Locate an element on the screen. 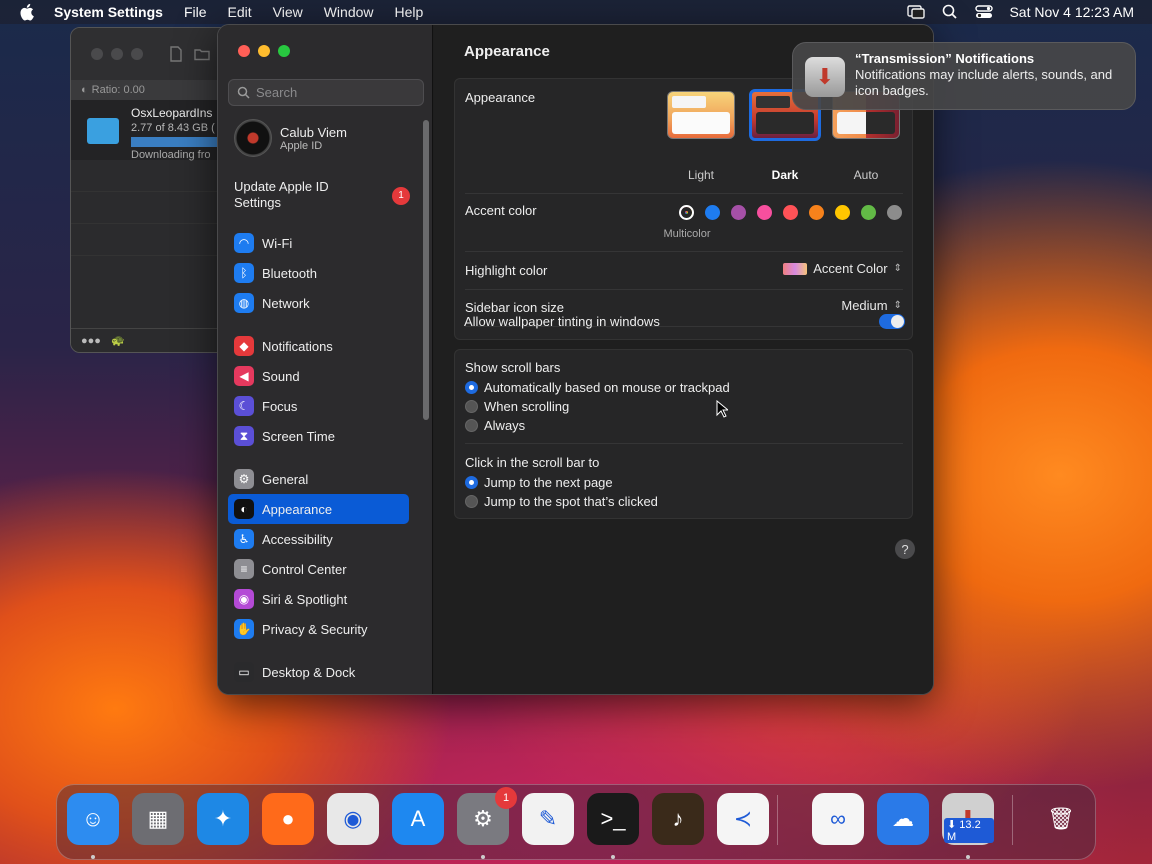 The width and height of the screenshot is (1152, 864). sidebar-item-control-center: ≡ Control Center is located at coordinates (318, 569).